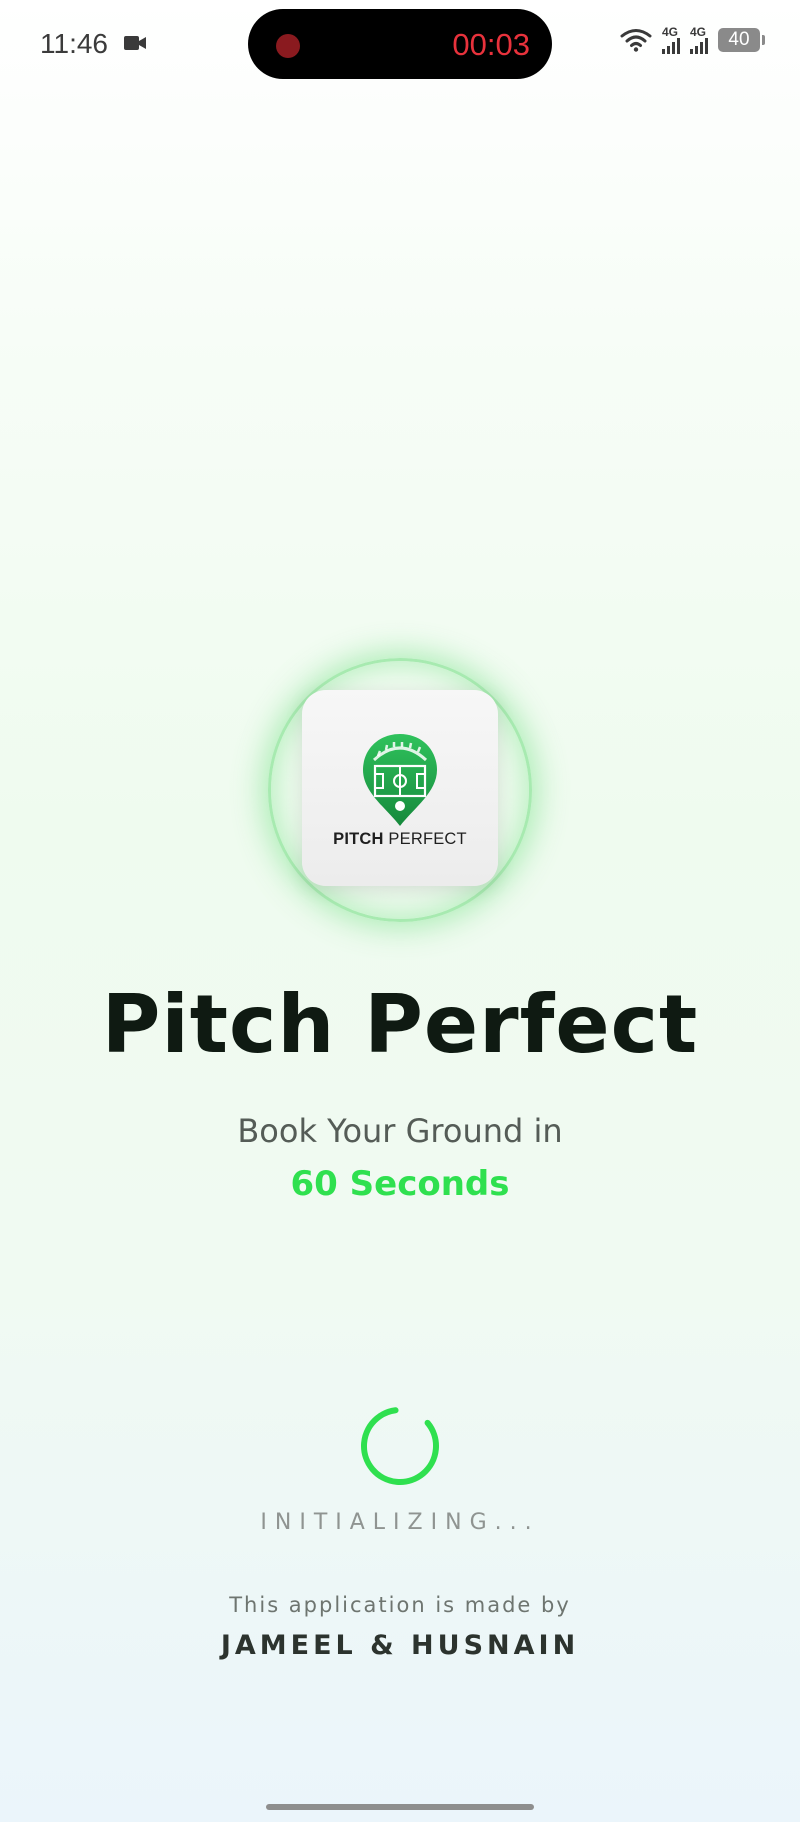 The image size is (800, 1822). I want to click on credit-line: This application is made by, so click(400, 1605).